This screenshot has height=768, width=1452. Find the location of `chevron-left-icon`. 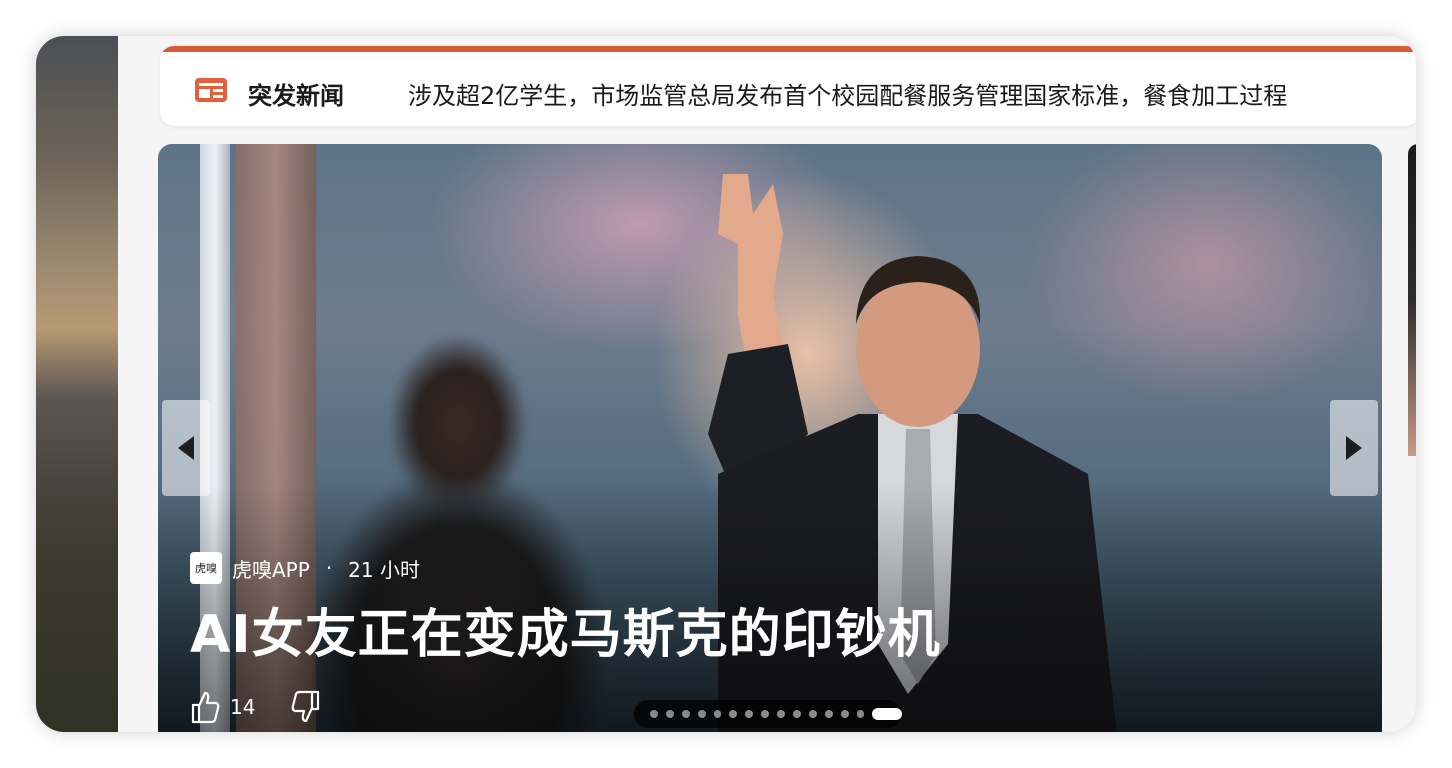

chevron-left-icon is located at coordinates (186, 448).